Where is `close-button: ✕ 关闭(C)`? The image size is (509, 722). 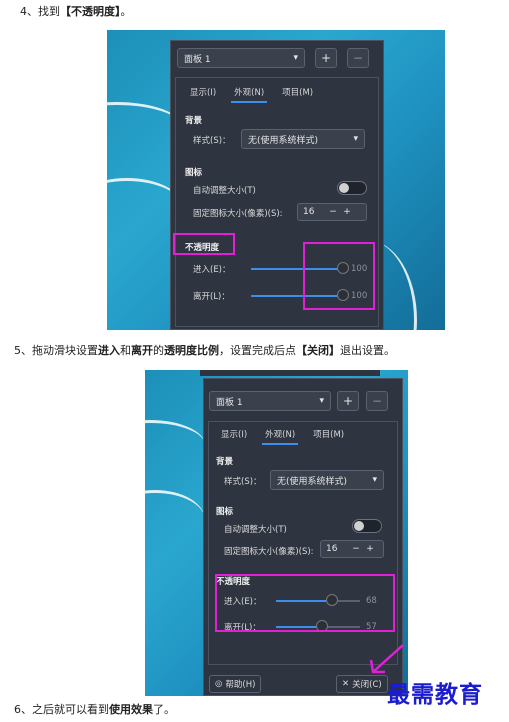
close-button: ✕ 关闭(C) is located at coordinates (362, 684).